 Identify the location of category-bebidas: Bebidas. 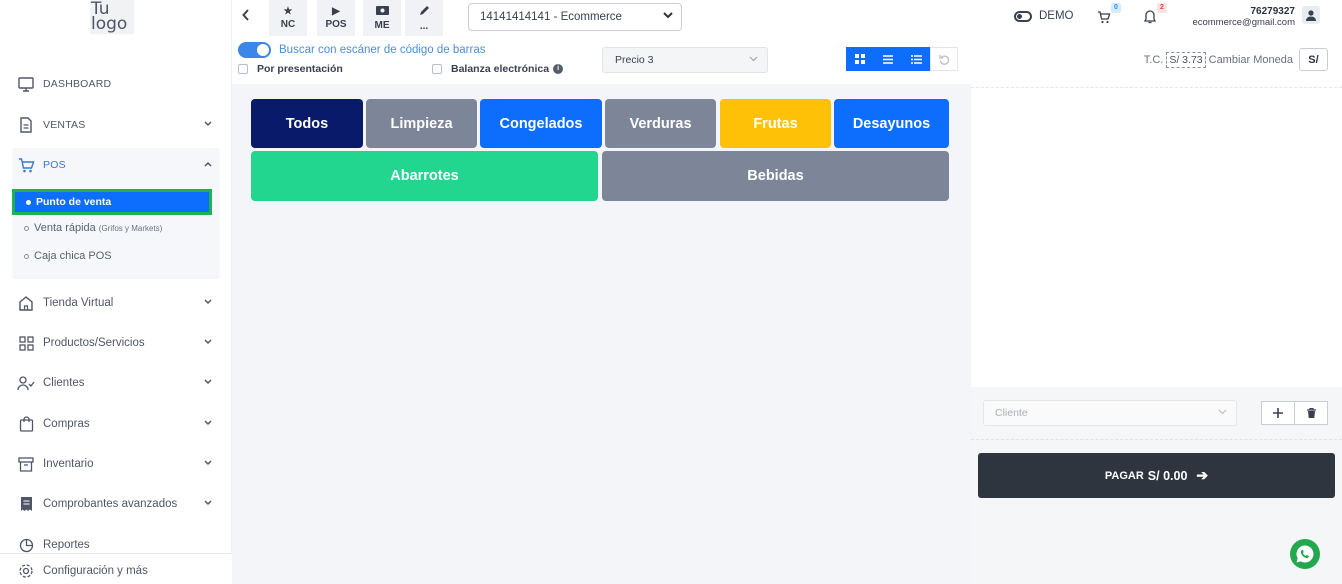
(775, 176).